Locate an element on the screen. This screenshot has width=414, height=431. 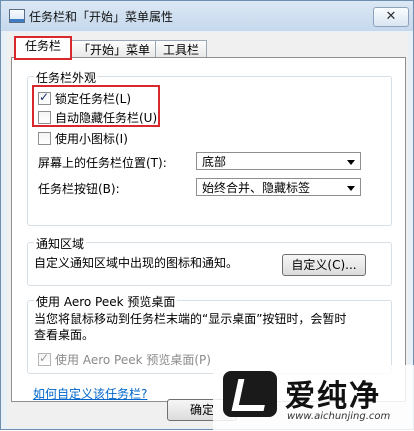
notification-group-label: 通知区域 is located at coordinates (60, 243).